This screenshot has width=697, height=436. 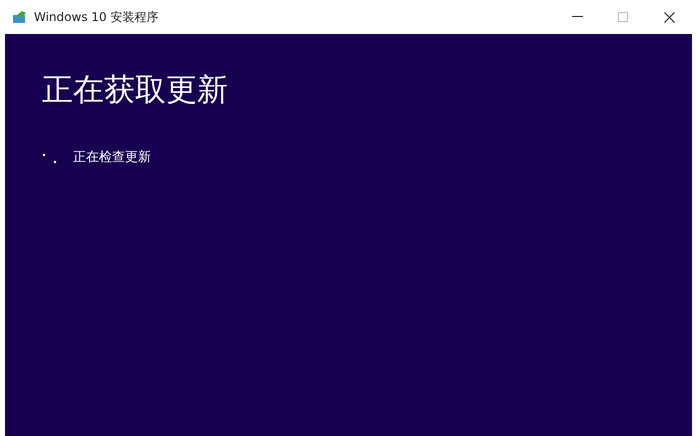 I want to click on status-text: 正在检查更新, so click(x=112, y=158).